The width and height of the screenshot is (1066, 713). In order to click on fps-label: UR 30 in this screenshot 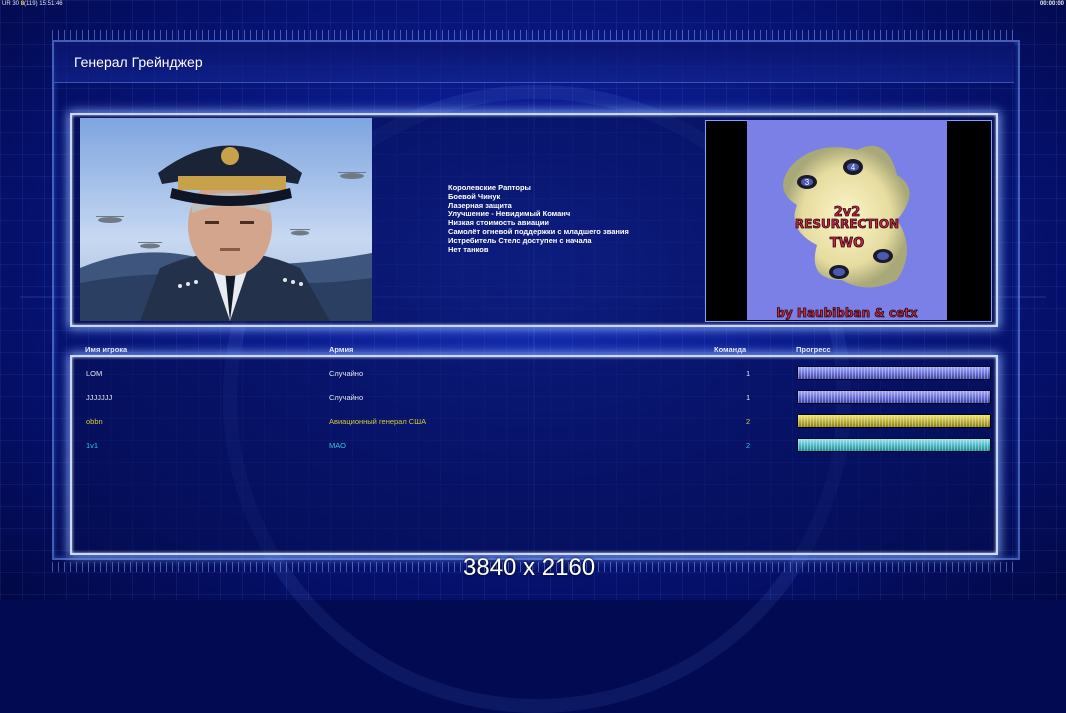, I will do `click(11, 4)`.